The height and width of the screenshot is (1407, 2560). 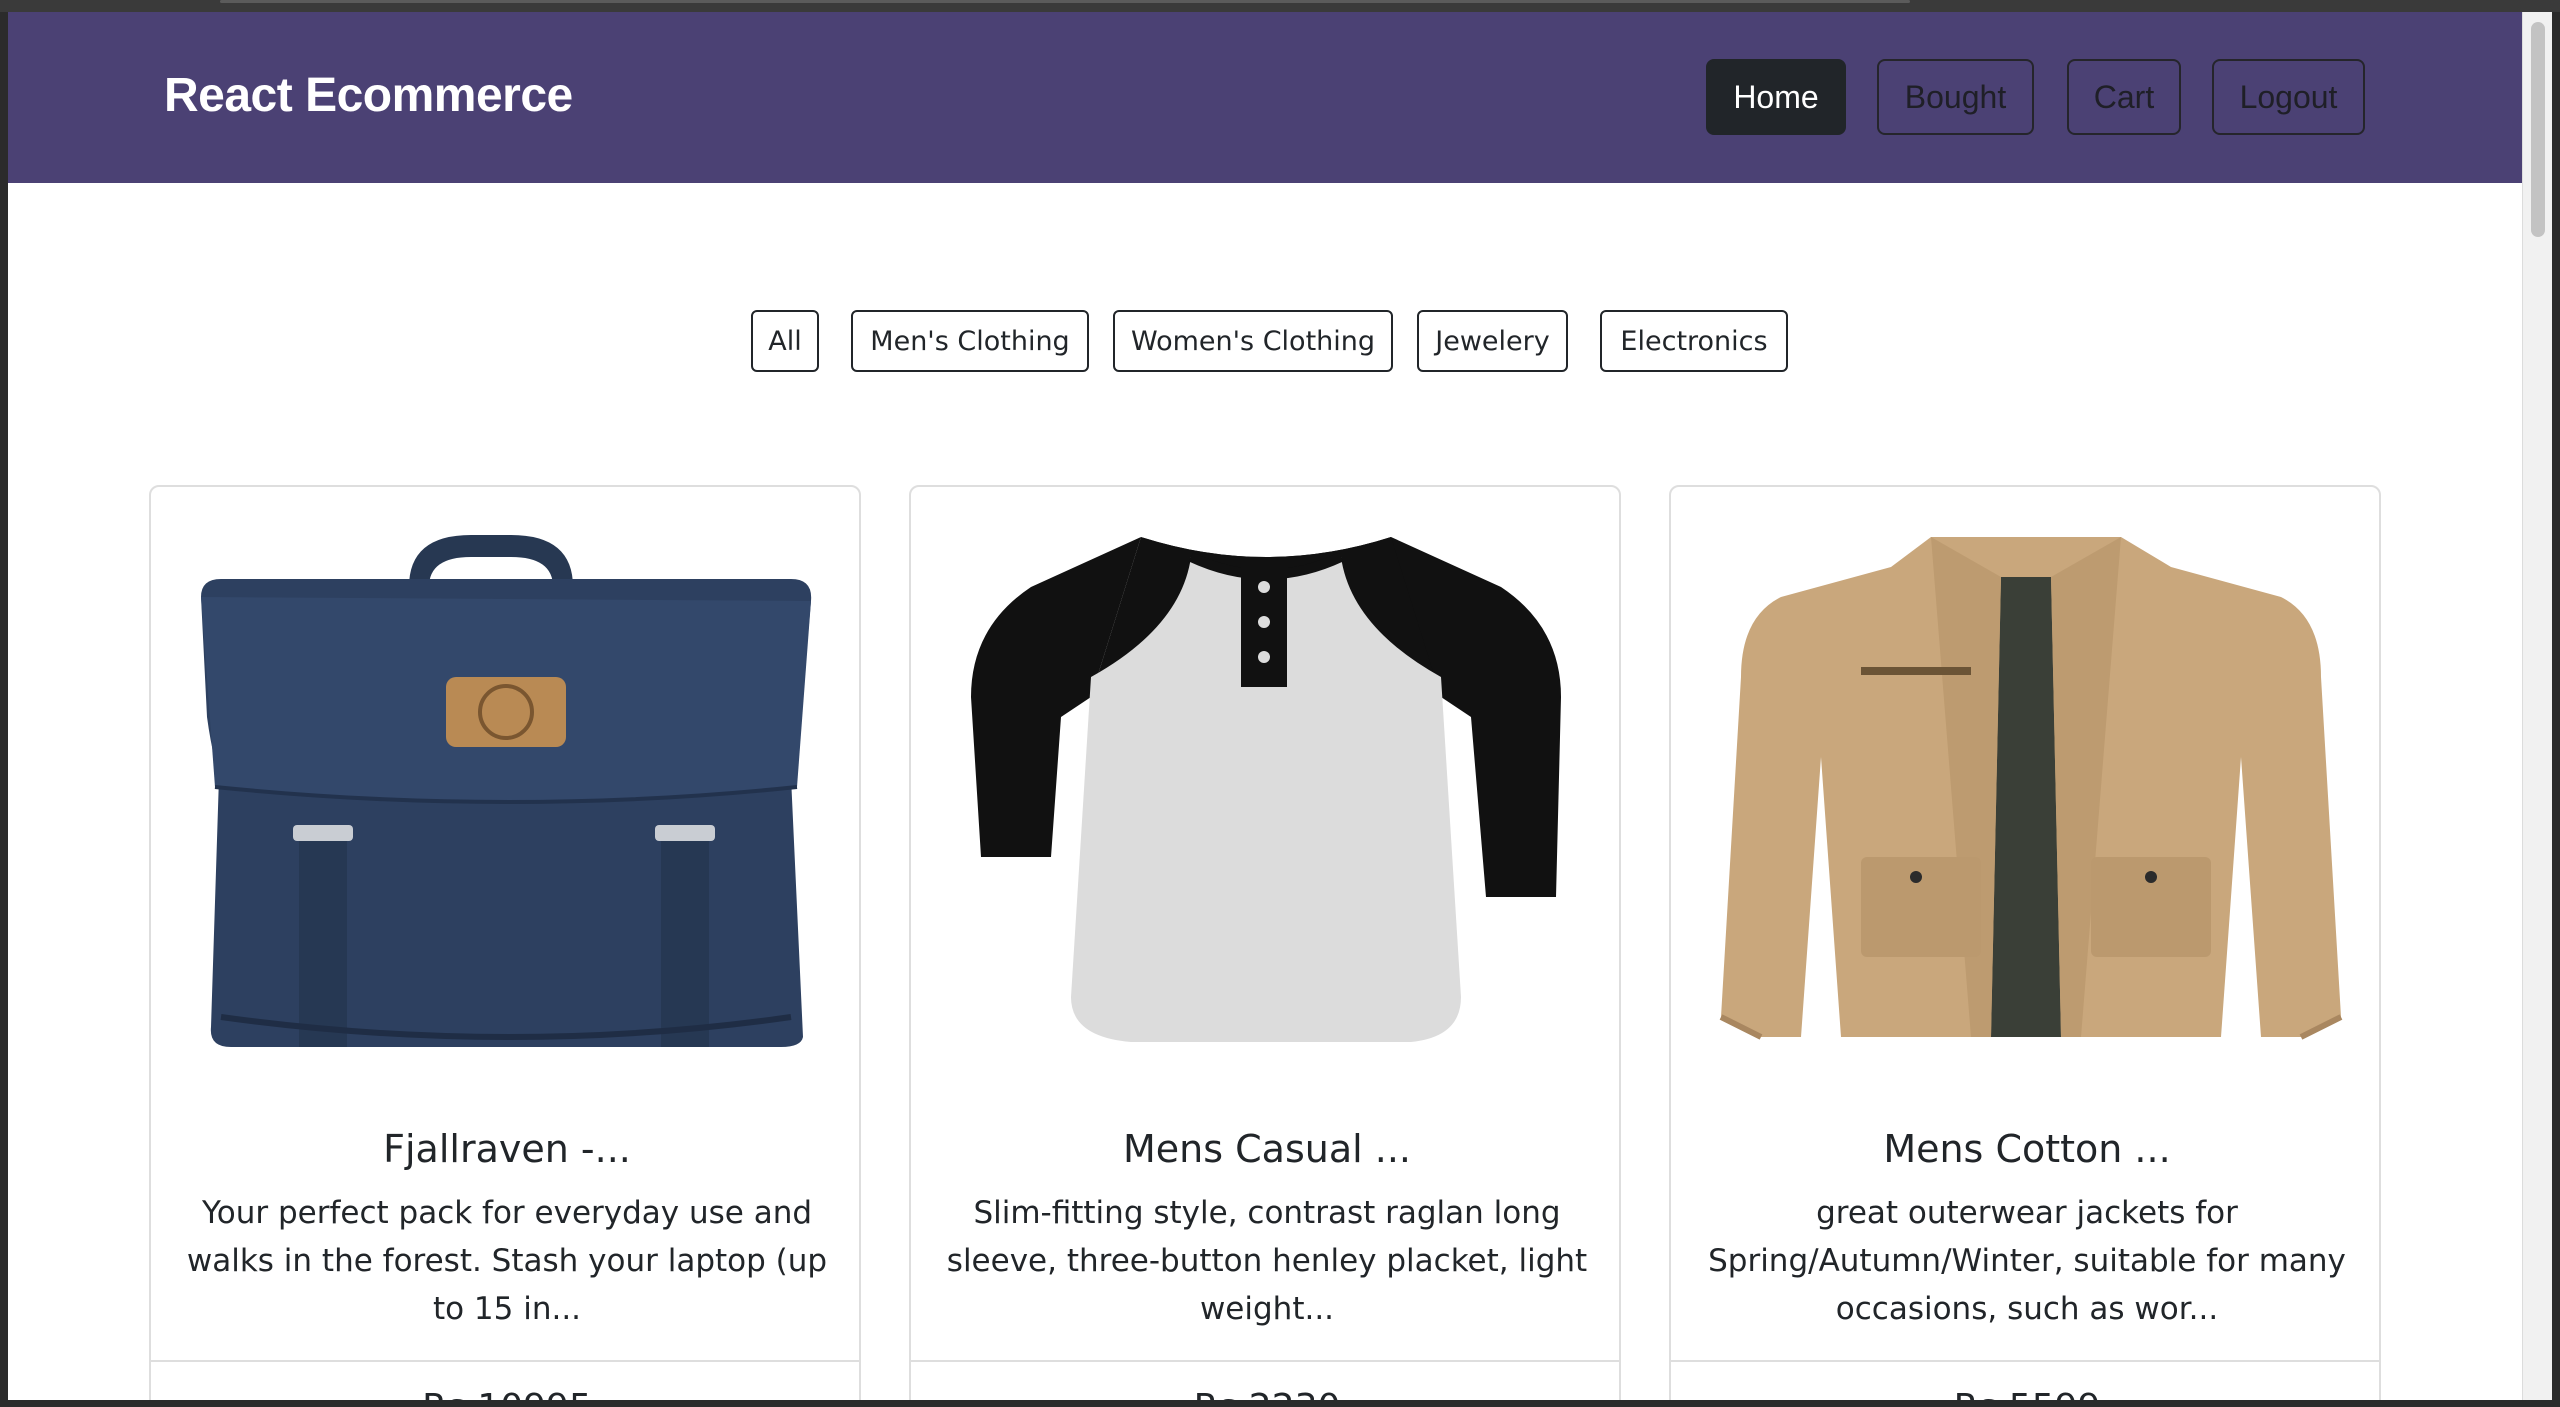 I want to click on nav-home-button: Home, so click(x=1776, y=97).